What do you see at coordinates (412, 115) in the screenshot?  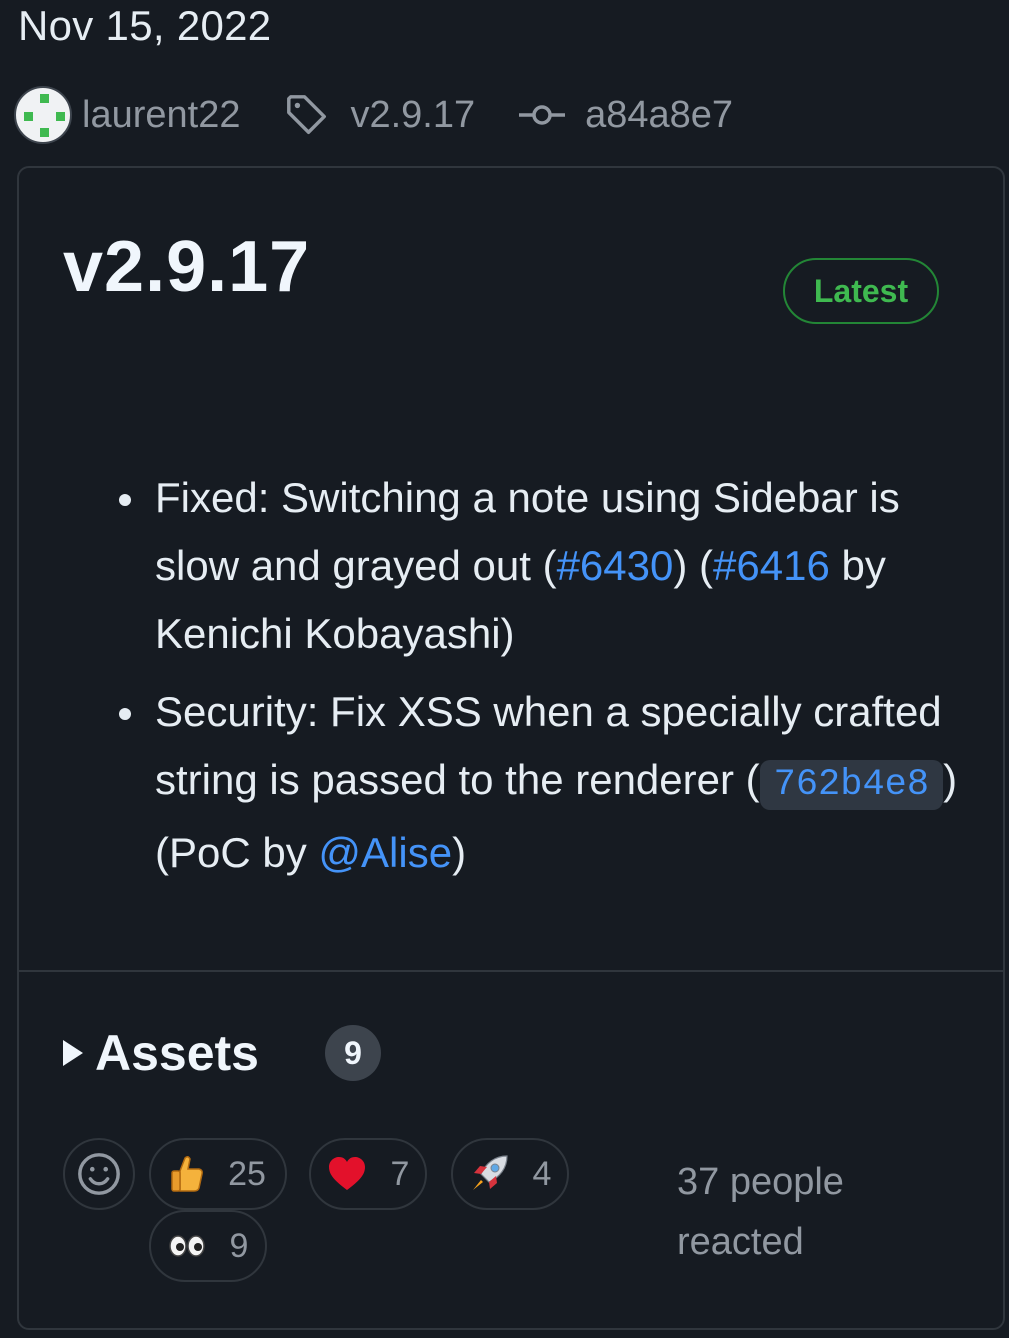 I see `tag-link: v2.9.17` at bounding box center [412, 115].